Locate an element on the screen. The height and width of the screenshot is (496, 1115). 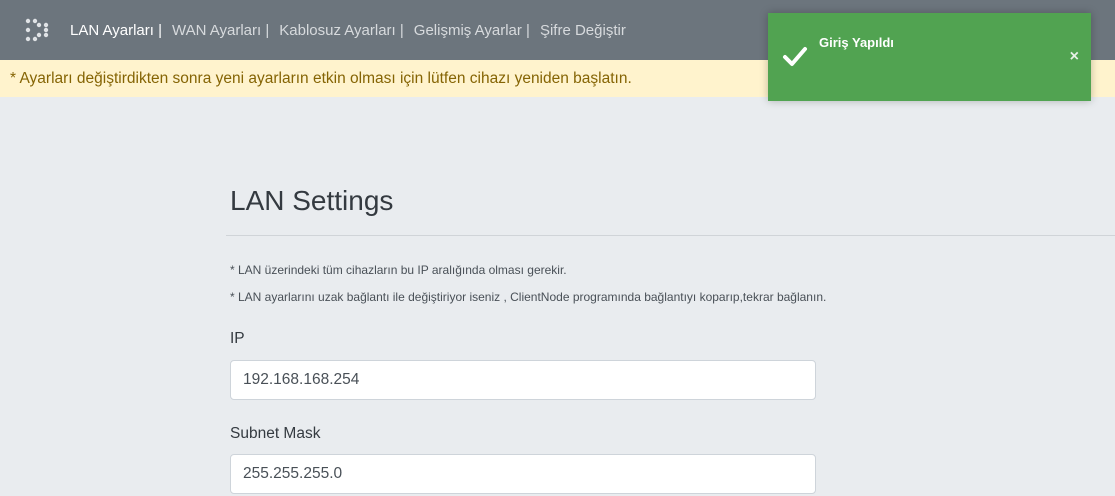
login-success-toast: Giriş Yapıldı × is located at coordinates (929, 57).